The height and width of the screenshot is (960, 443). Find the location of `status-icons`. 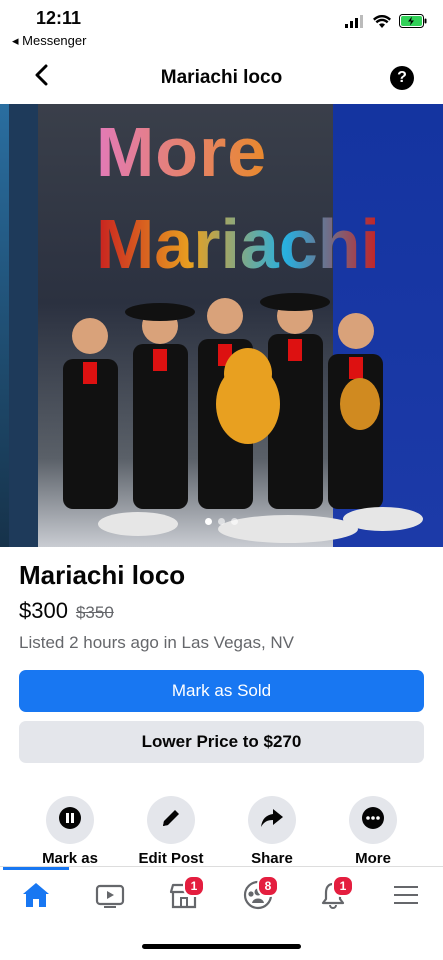

status-icons is located at coordinates (386, 23).